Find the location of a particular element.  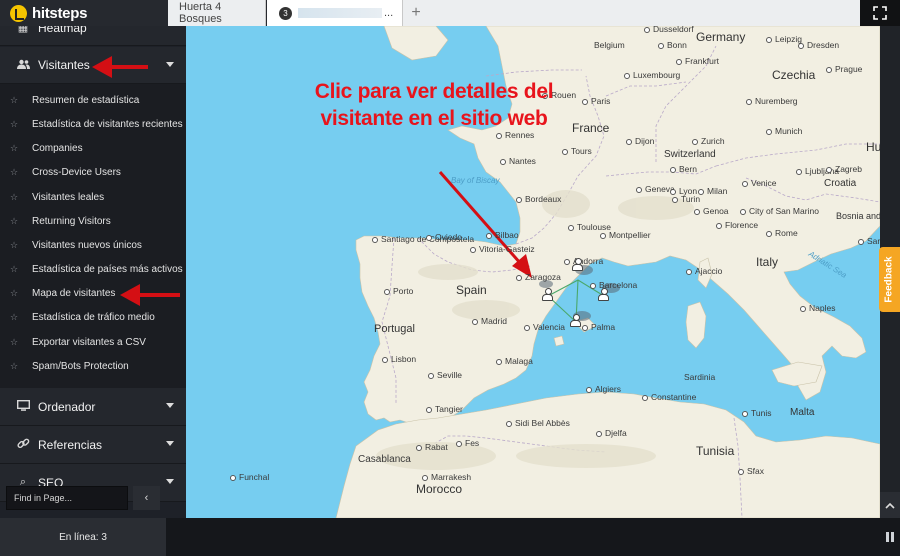

map-country-label: Bosnia and Herzegovina is located at coordinates (858, 216).